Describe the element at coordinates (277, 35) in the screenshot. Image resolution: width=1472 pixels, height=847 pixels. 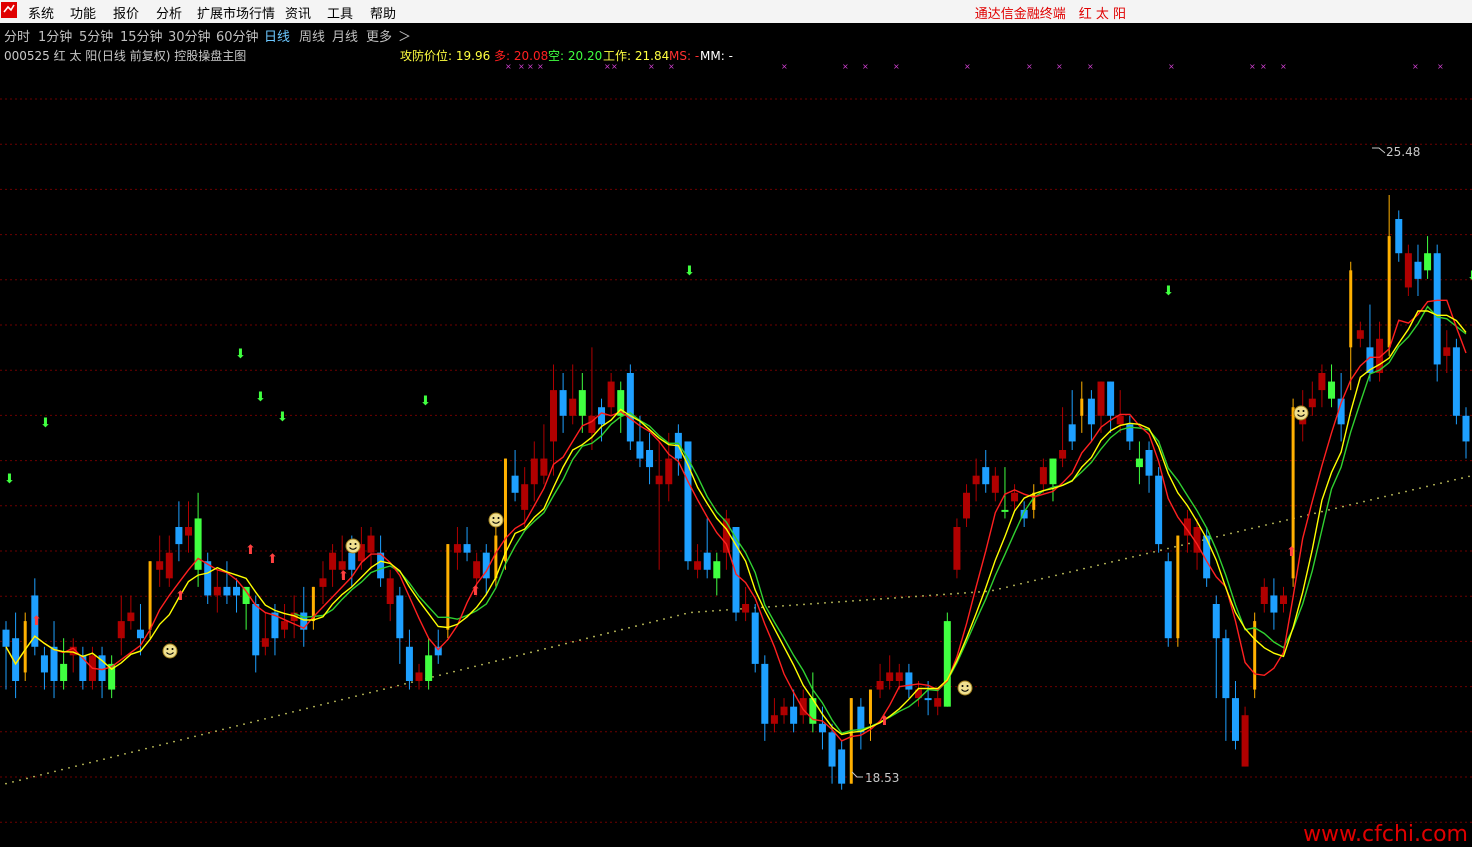
I see `tab-daily: 日线` at that location.